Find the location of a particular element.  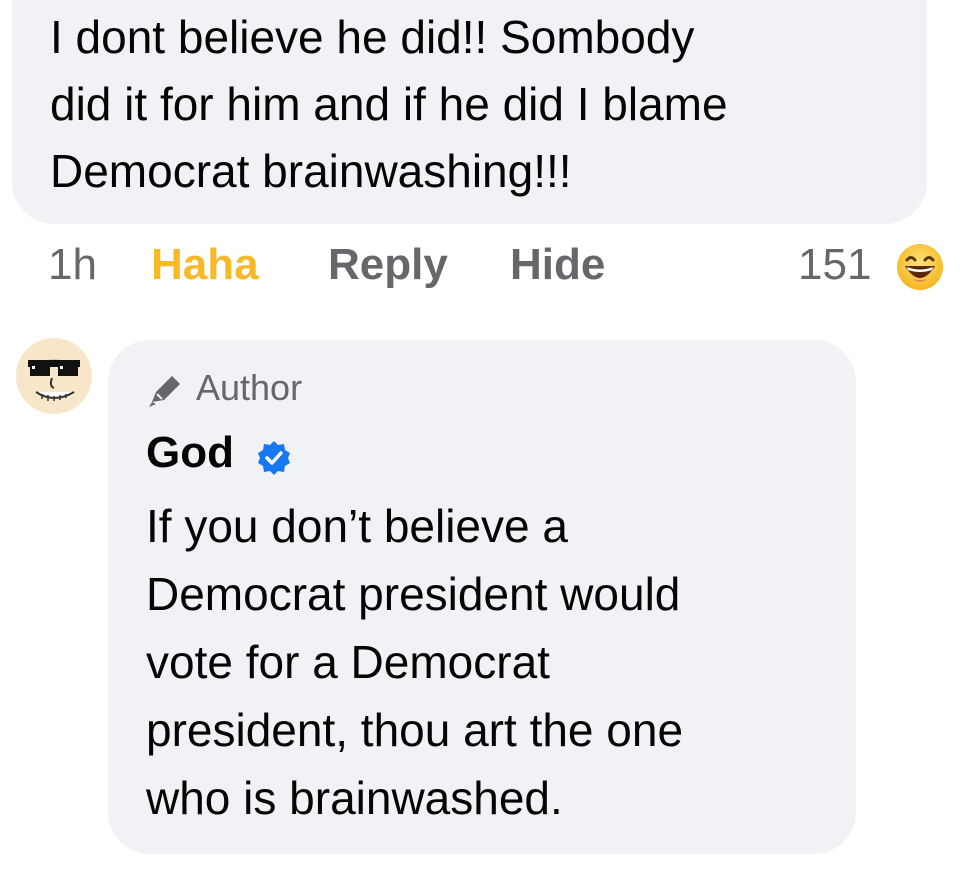

reply-button: Reply is located at coordinates (388, 265).